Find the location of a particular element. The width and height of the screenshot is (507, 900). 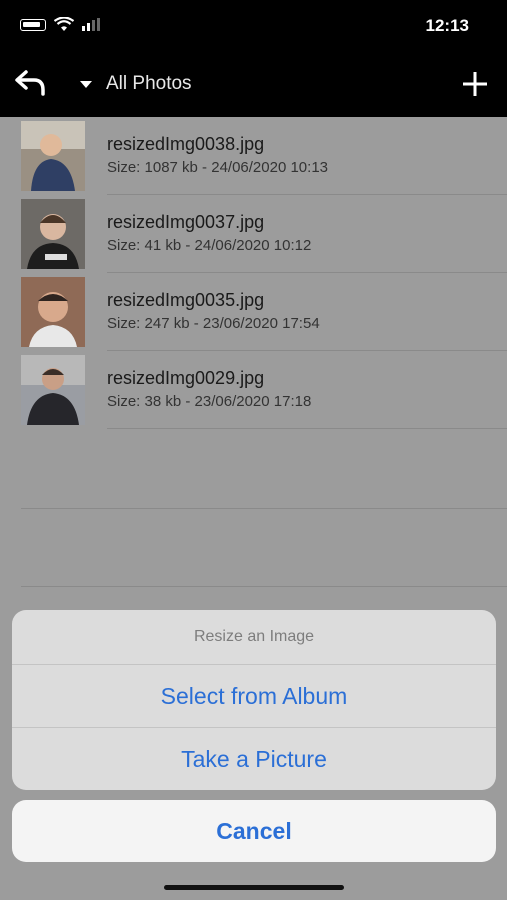

nav-bar: All Photos is located at coordinates (253, 84).